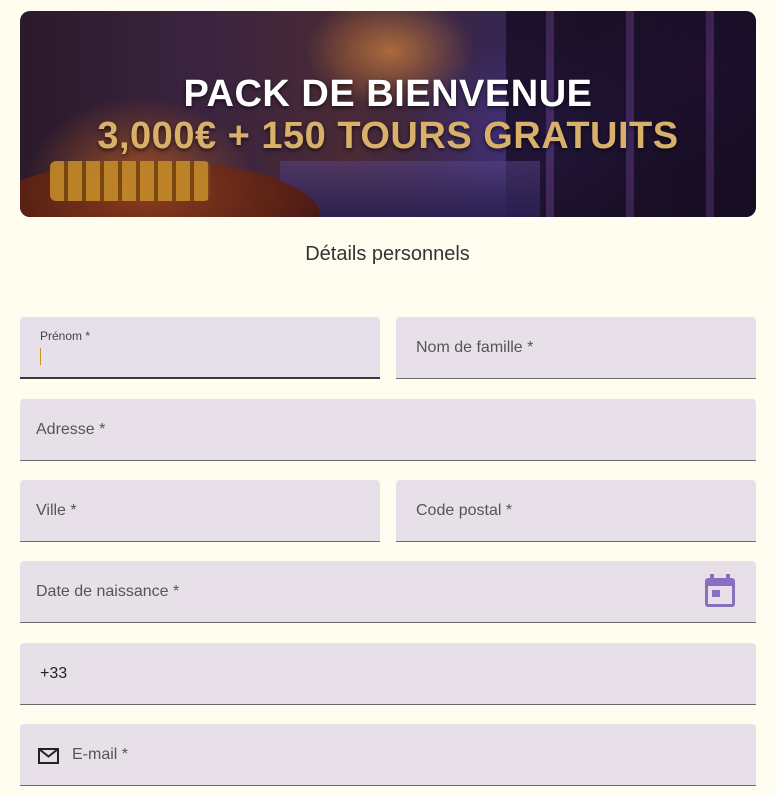 The height and width of the screenshot is (795, 775). What do you see at coordinates (576, 511) in the screenshot?
I see `postal-code-field: Code postal *` at bounding box center [576, 511].